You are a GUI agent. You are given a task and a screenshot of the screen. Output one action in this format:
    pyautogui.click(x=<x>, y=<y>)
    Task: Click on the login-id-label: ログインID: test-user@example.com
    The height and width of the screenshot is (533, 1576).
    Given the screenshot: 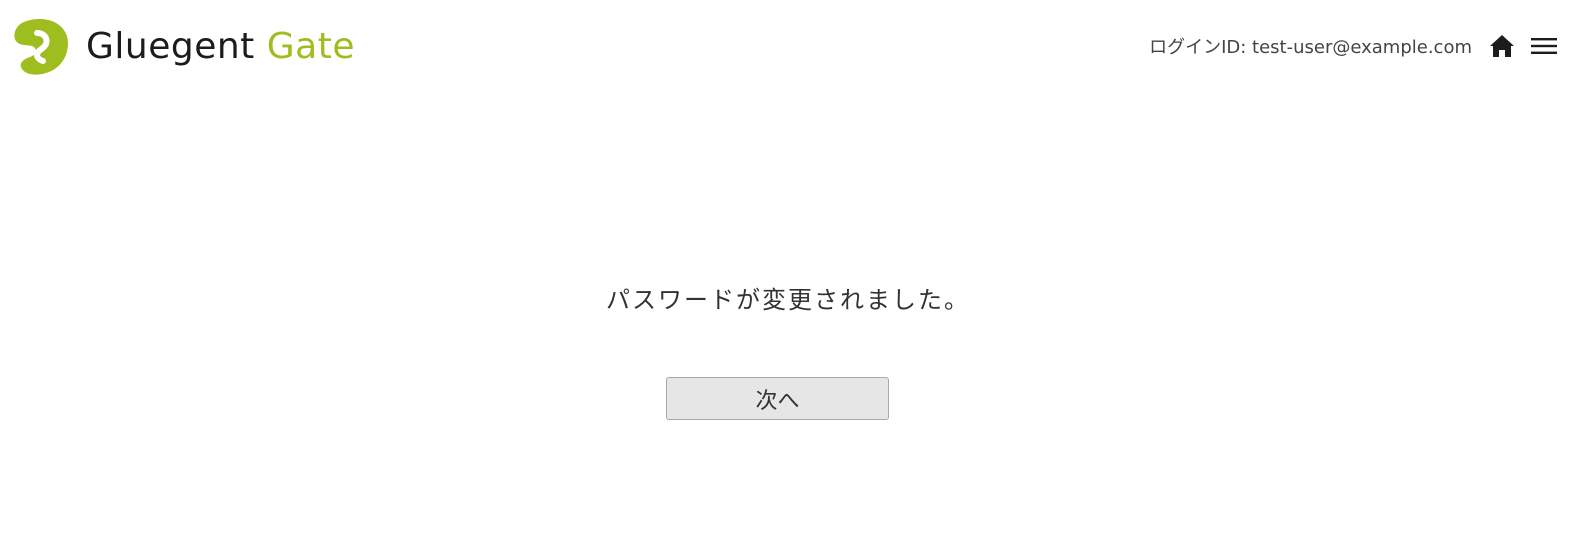 What is the action you would take?
    pyautogui.click(x=1310, y=47)
    